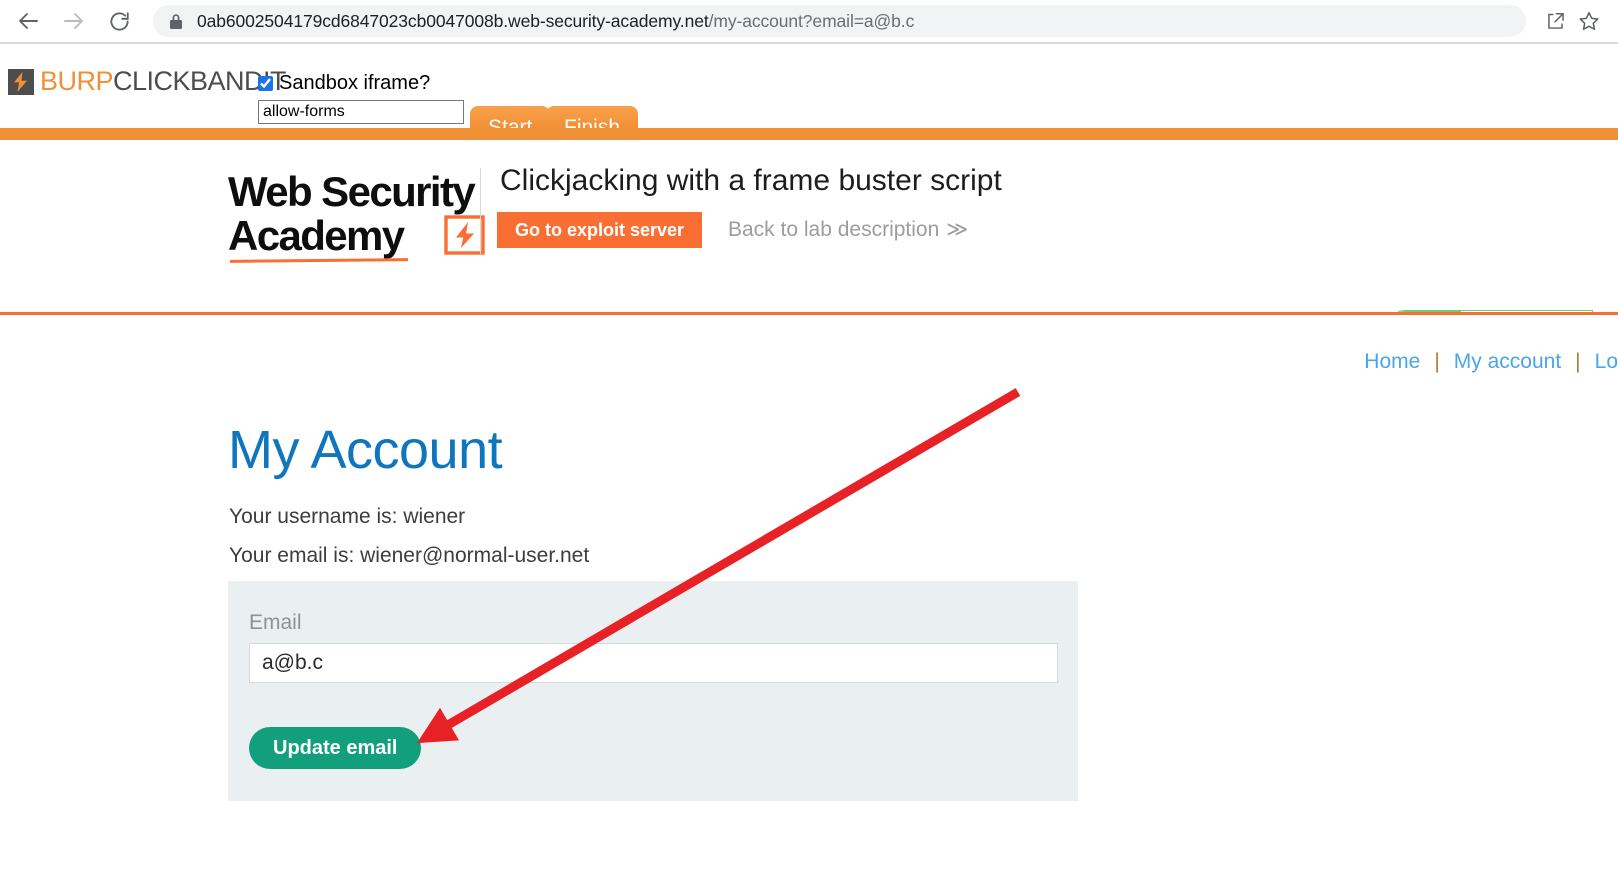 This screenshot has height=878, width=1618. What do you see at coordinates (957, 229) in the screenshot?
I see `chevron-double-right-icon: ≫` at bounding box center [957, 229].